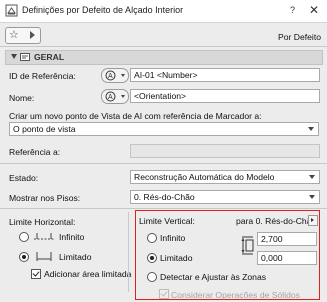  Describe the element at coordinates (24, 257) in the screenshot. I see `horizontal-limited-radio` at that location.